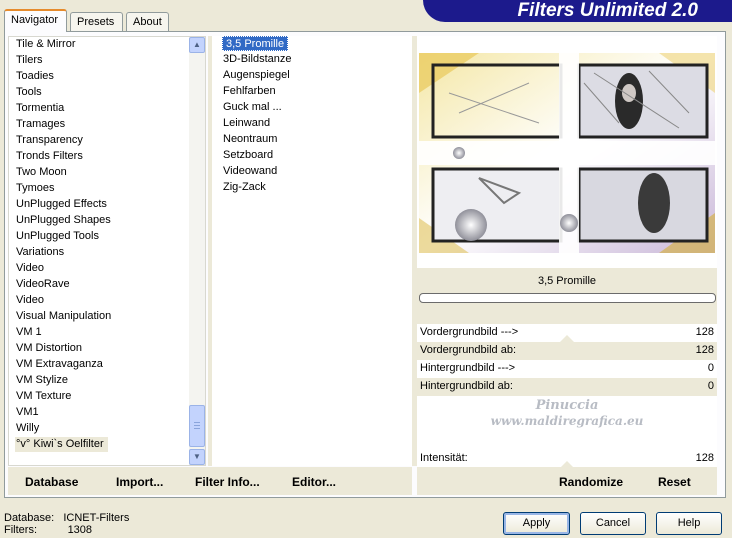 This screenshot has width=732, height=538. What do you see at coordinates (35, 76) in the screenshot?
I see `category-item: Toadies` at bounding box center [35, 76].